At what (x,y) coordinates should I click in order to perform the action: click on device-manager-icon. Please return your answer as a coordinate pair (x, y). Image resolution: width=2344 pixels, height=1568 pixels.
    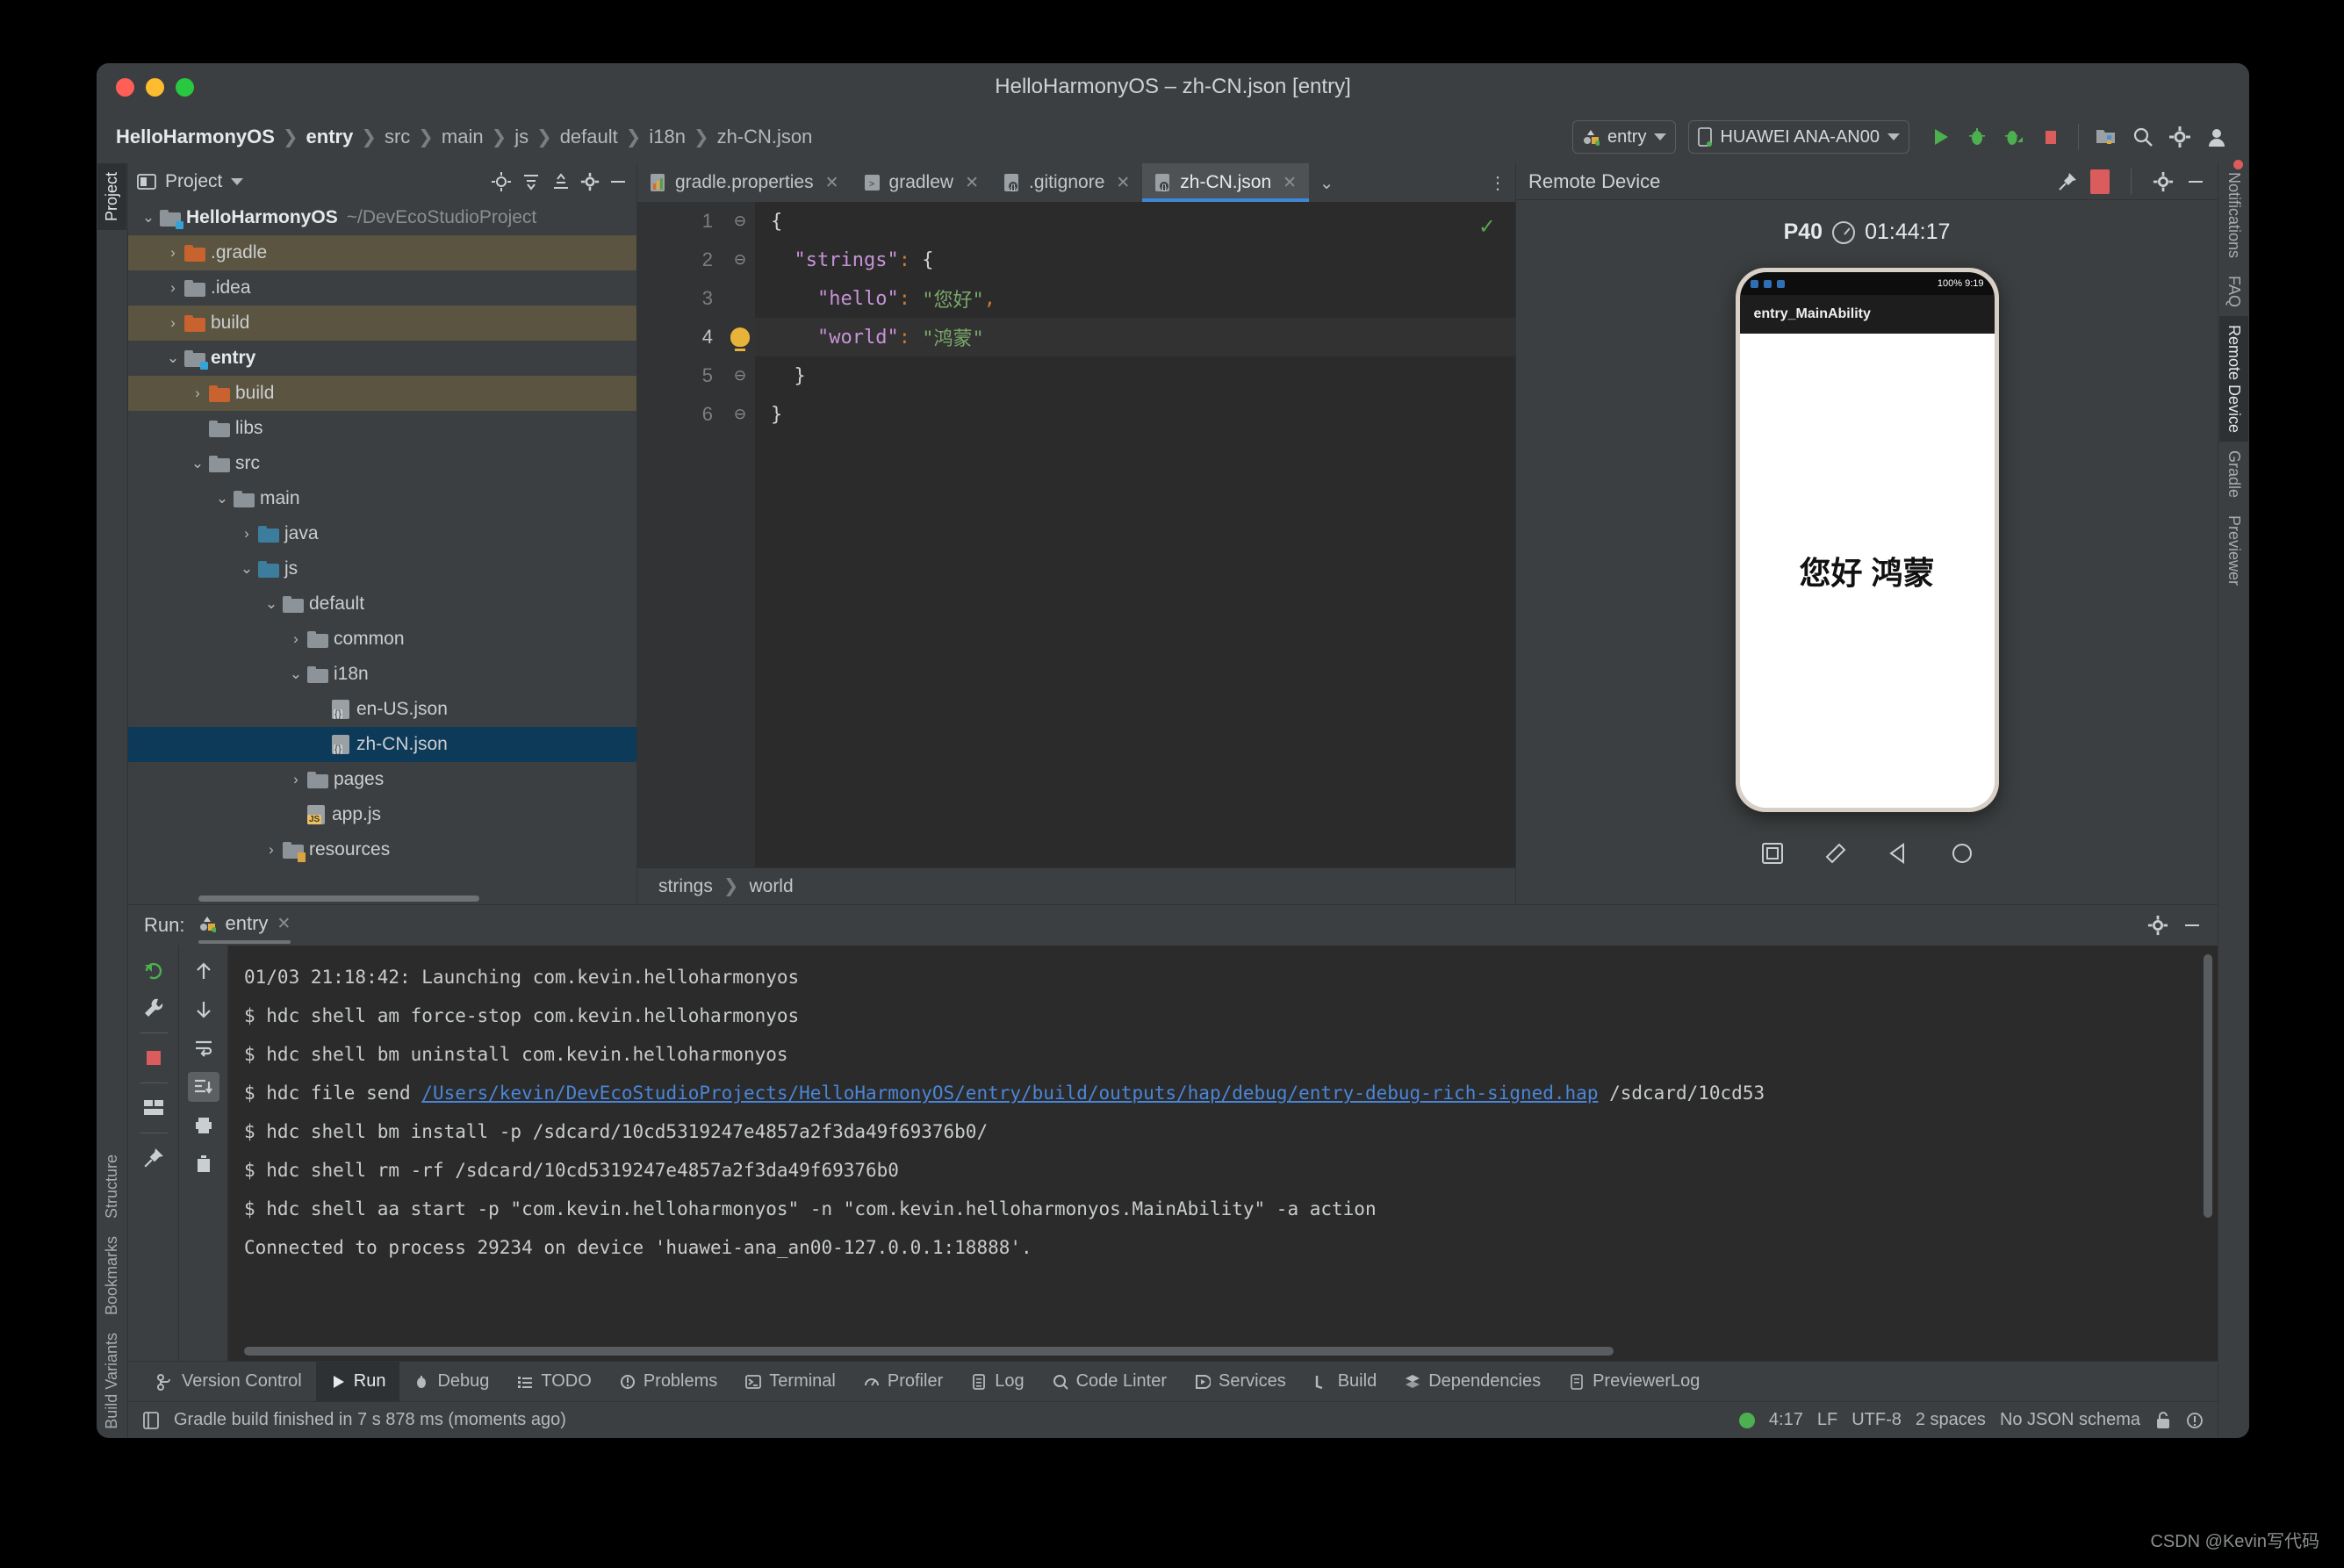
    Looking at the image, I should click on (2106, 137).